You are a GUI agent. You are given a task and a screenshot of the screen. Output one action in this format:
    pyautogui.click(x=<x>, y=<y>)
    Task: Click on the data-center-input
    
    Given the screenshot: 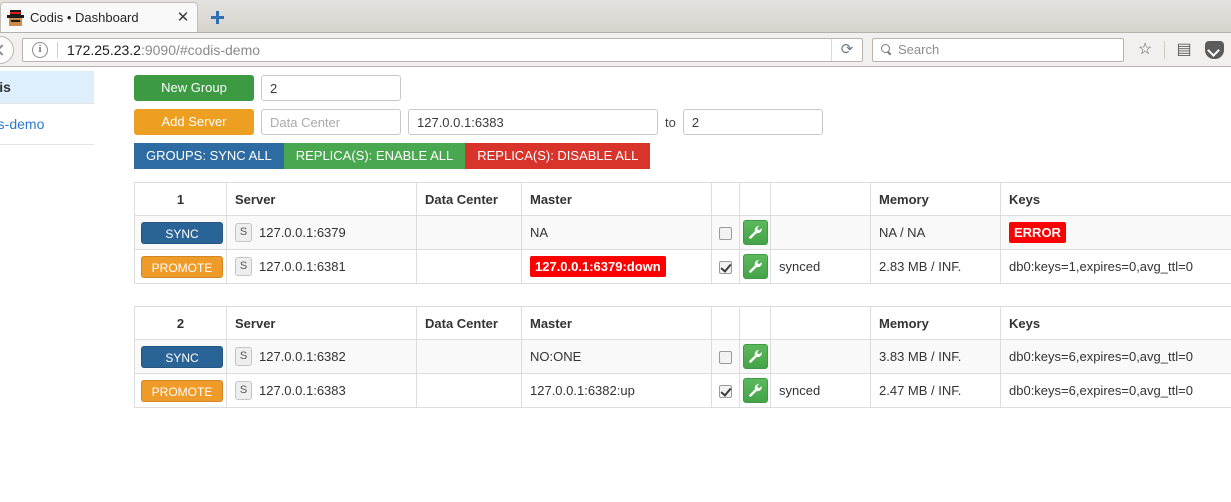 What is the action you would take?
    pyautogui.click(x=331, y=122)
    